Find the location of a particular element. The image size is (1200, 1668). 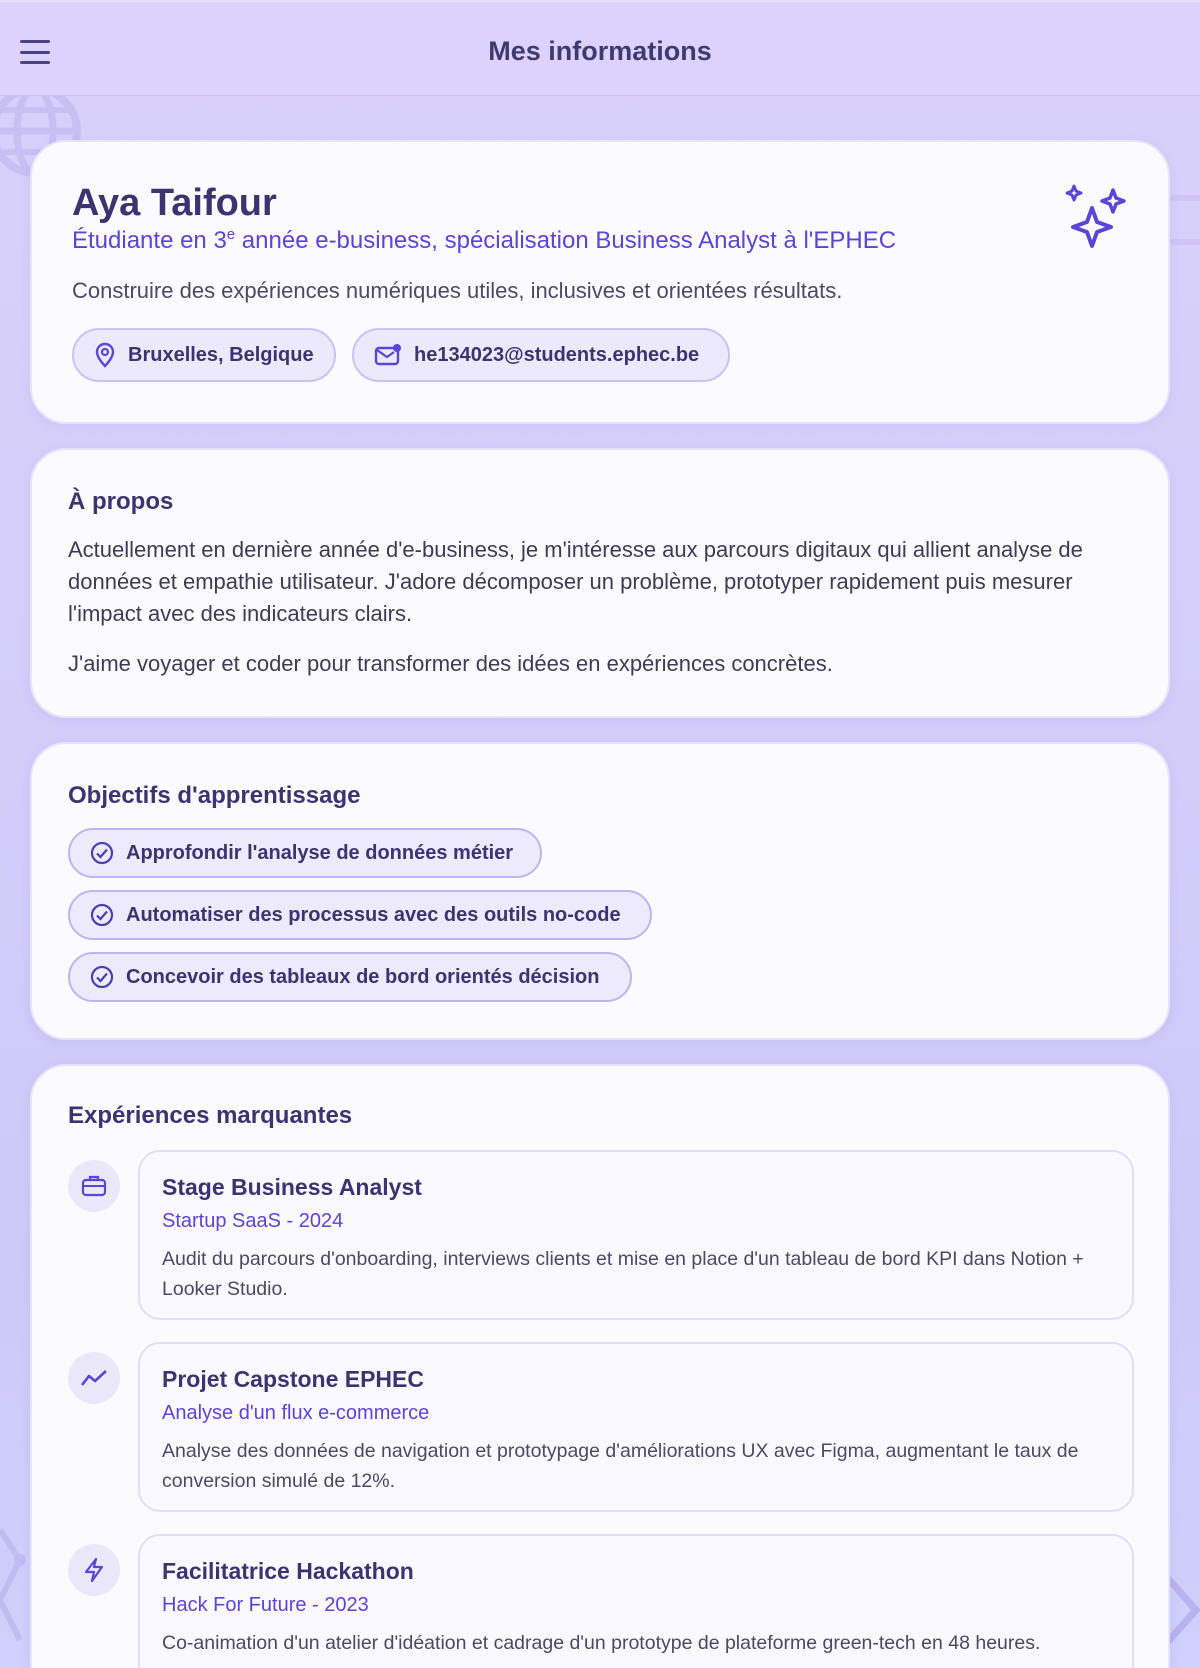

location-text: Bruxelles, Belgique is located at coordinates (221, 354).